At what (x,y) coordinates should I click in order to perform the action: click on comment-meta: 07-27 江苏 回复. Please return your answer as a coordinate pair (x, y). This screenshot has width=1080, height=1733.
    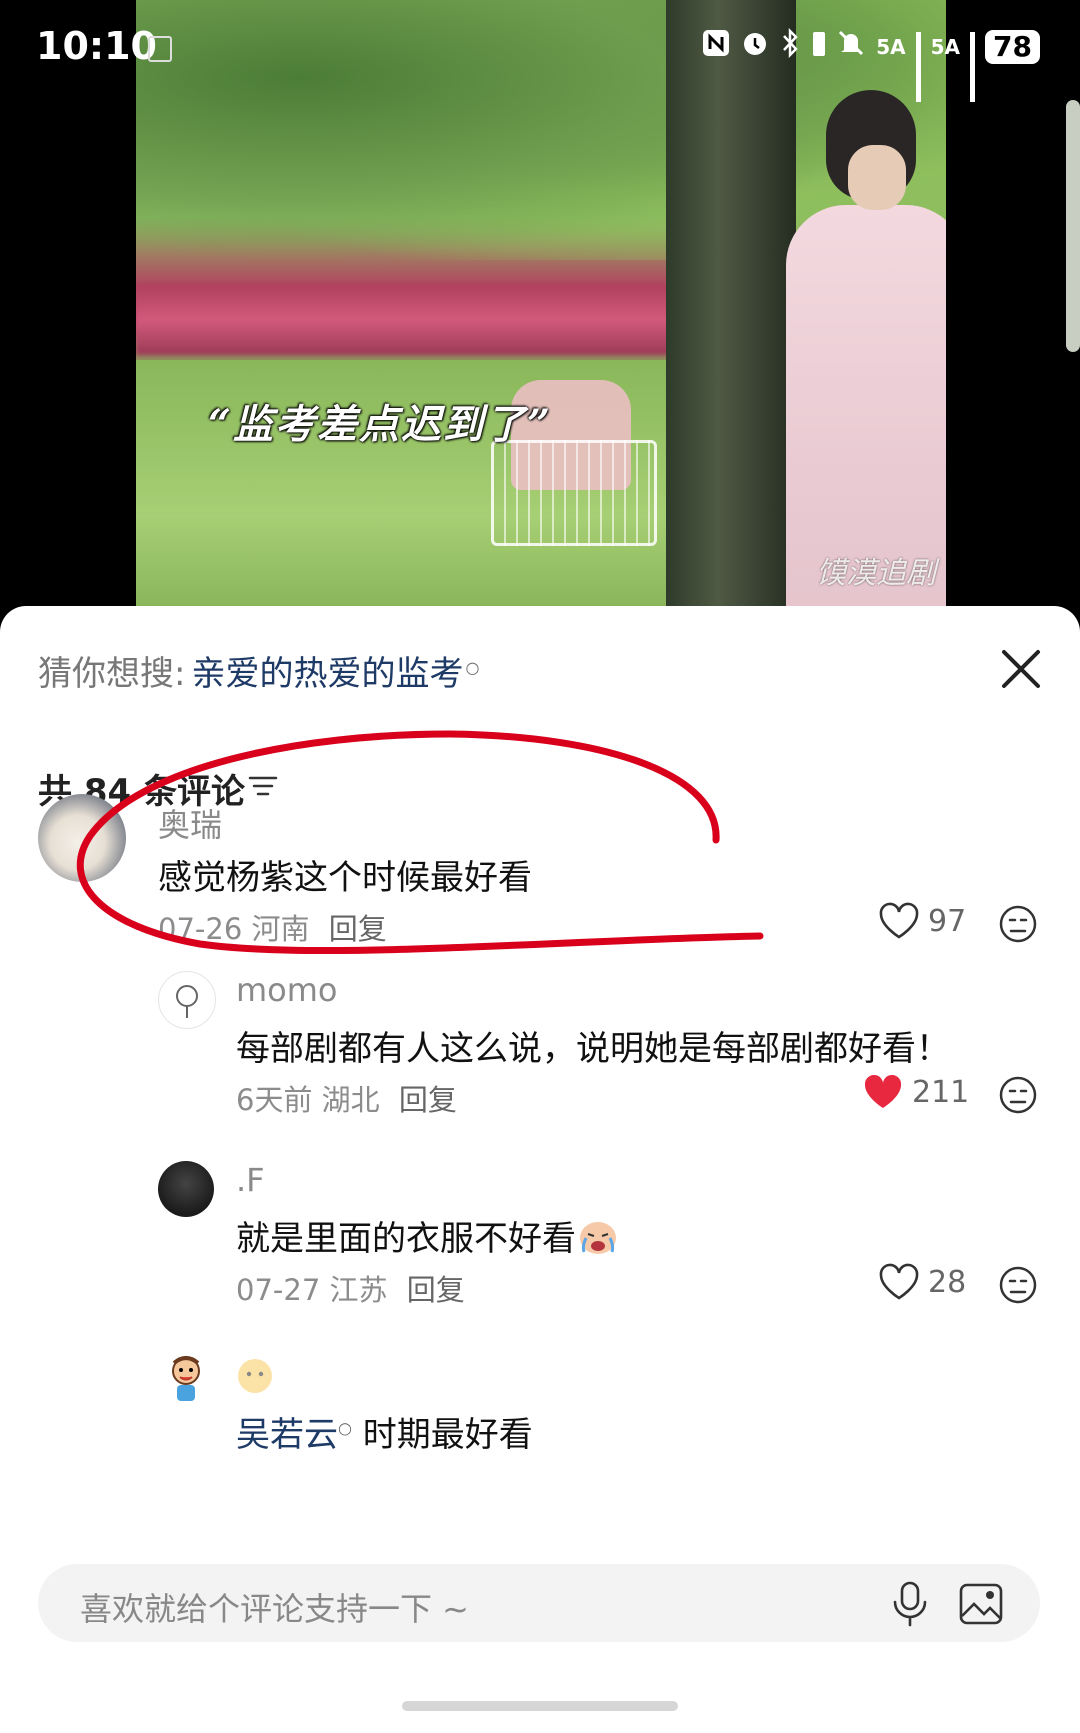
    Looking at the image, I should click on (350, 1288).